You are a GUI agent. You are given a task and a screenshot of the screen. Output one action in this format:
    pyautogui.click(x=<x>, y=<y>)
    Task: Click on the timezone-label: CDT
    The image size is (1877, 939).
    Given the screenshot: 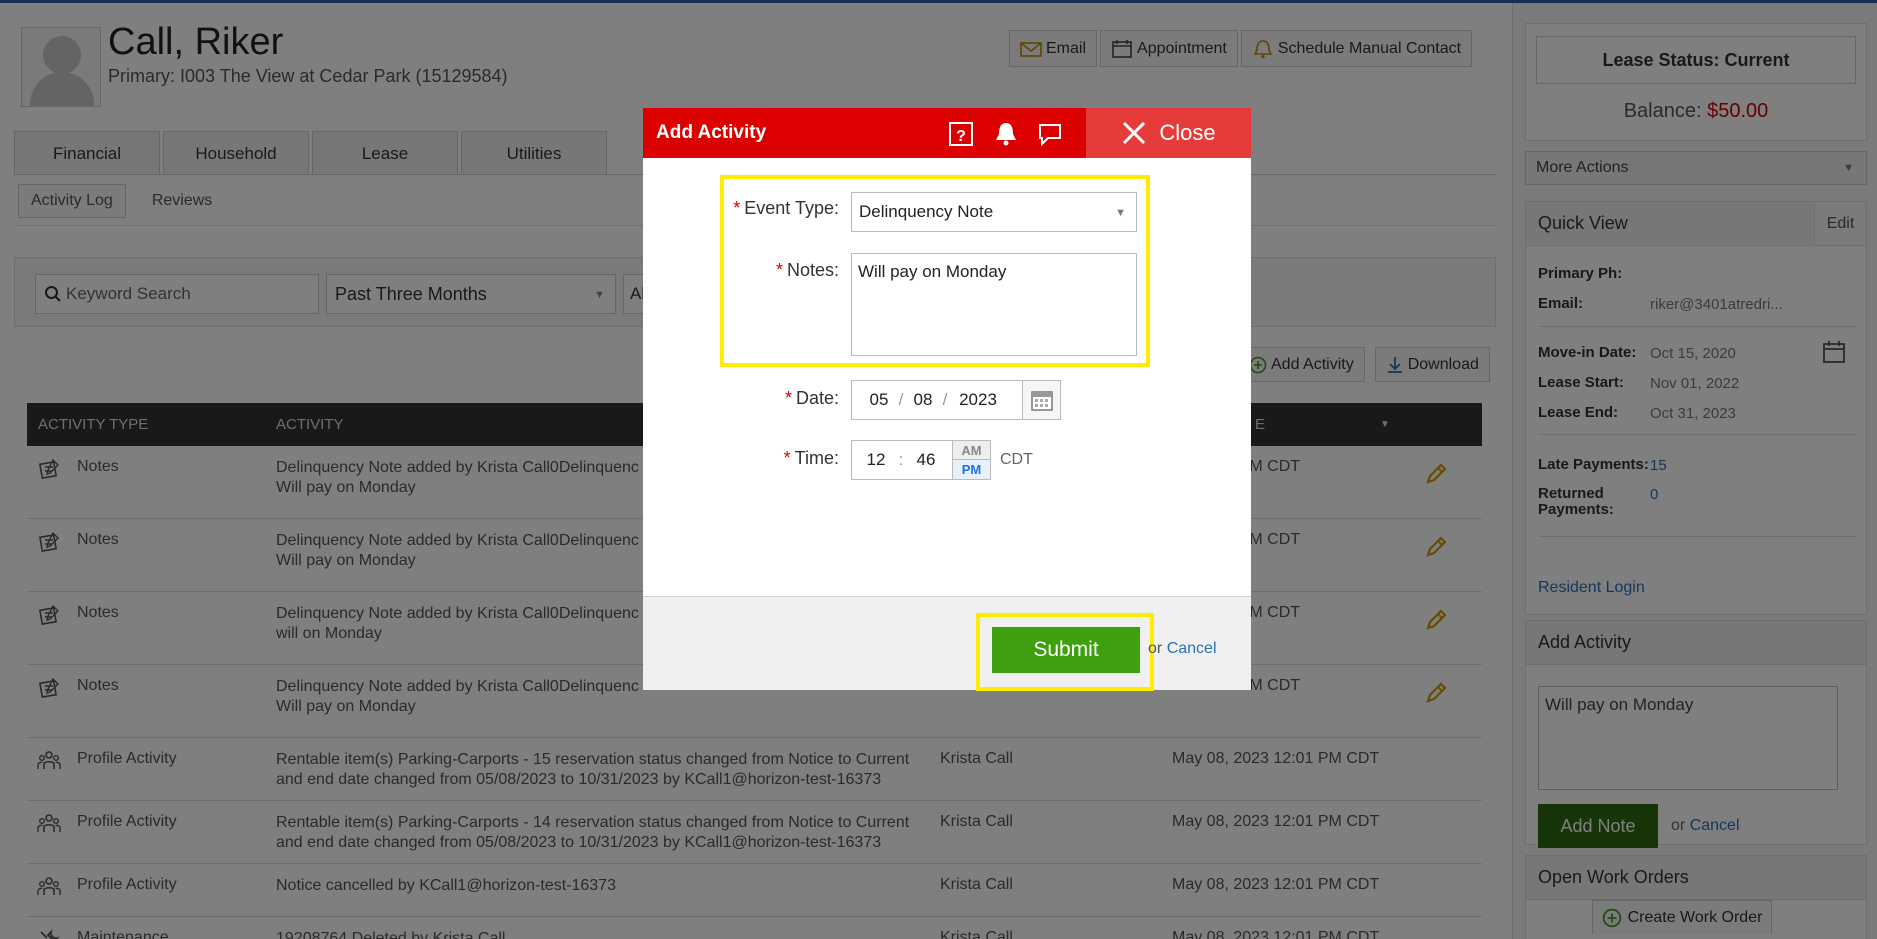 What is the action you would take?
    pyautogui.click(x=1016, y=459)
    